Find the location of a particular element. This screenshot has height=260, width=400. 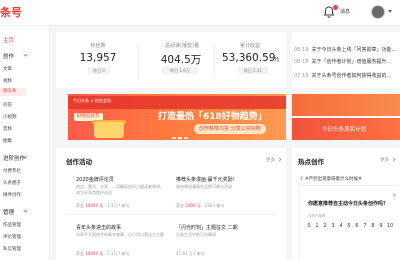

stat-label: 粉丝数 is located at coordinates (98, 46).